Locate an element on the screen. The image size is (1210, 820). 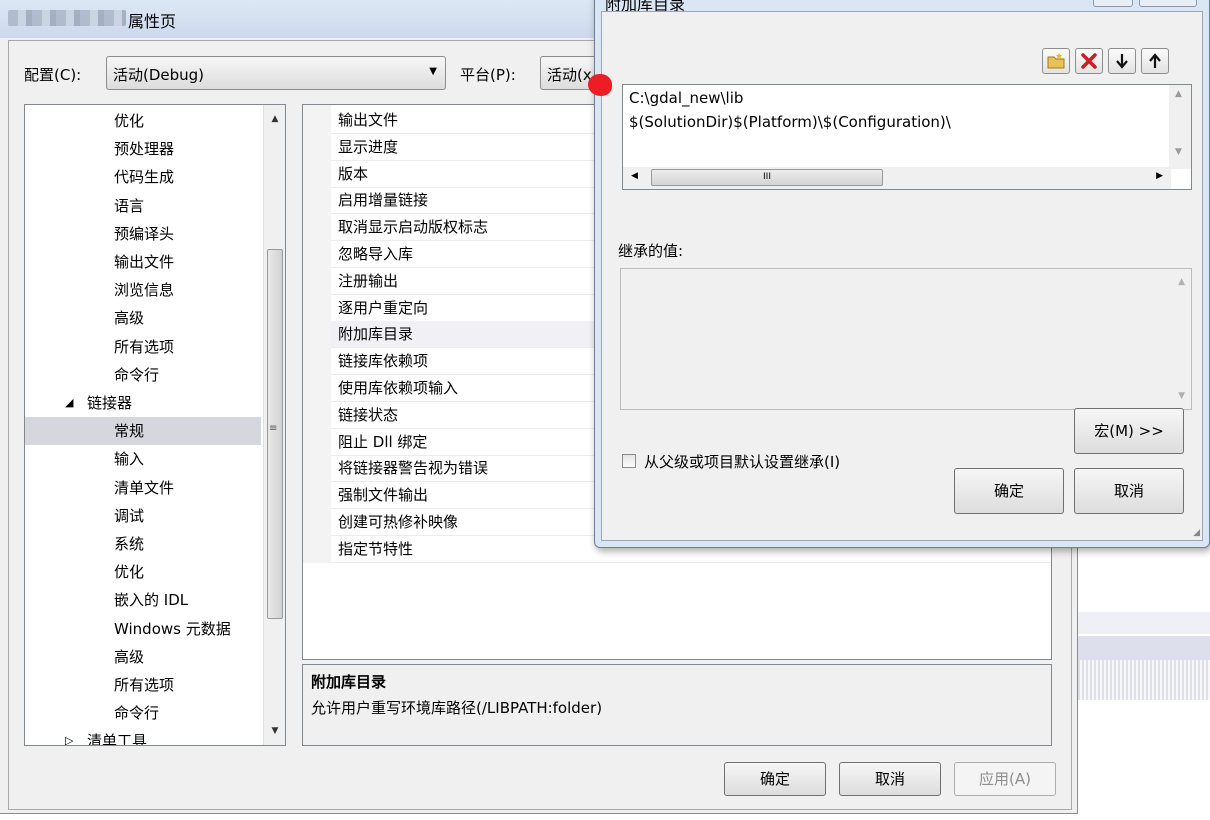
inherit-checkbox-label: 从父级或项目默认设置继承(I) is located at coordinates (742, 461).